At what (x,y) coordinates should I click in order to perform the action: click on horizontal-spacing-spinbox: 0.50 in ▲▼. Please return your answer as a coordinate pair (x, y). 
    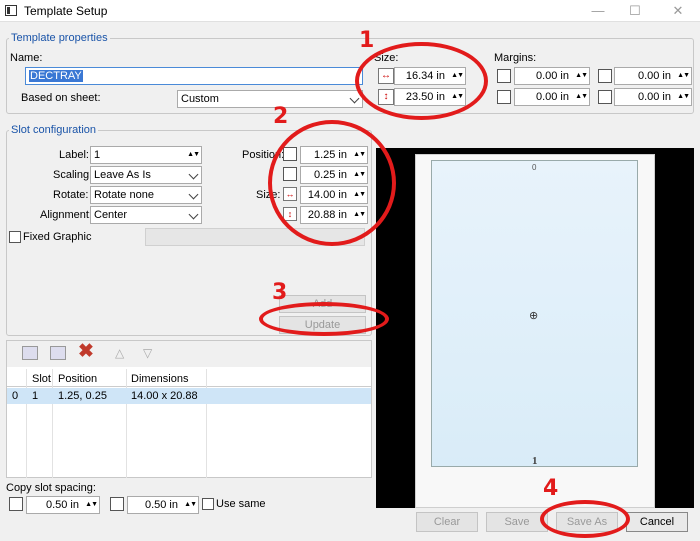
    Looking at the image, I should click on (63, 505).